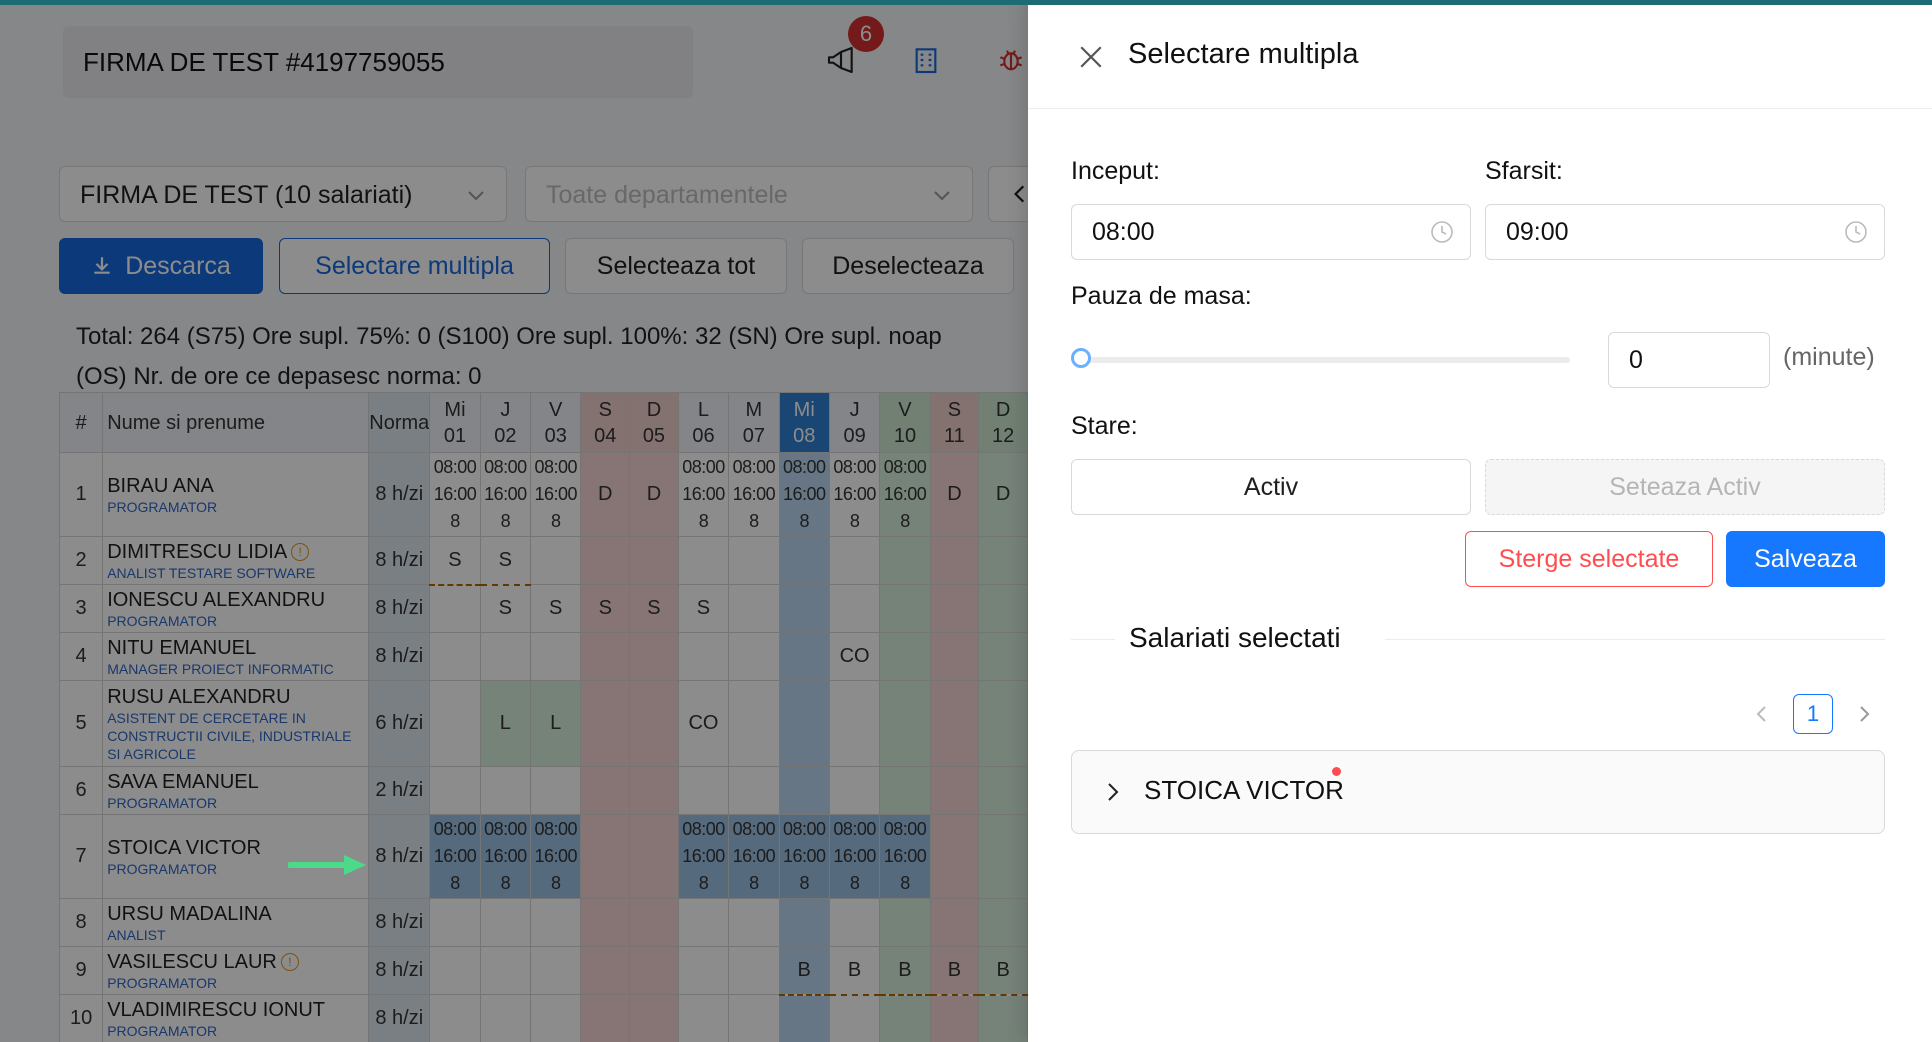  I want to click on end-time-value: 09:00, so click(1537, 232).